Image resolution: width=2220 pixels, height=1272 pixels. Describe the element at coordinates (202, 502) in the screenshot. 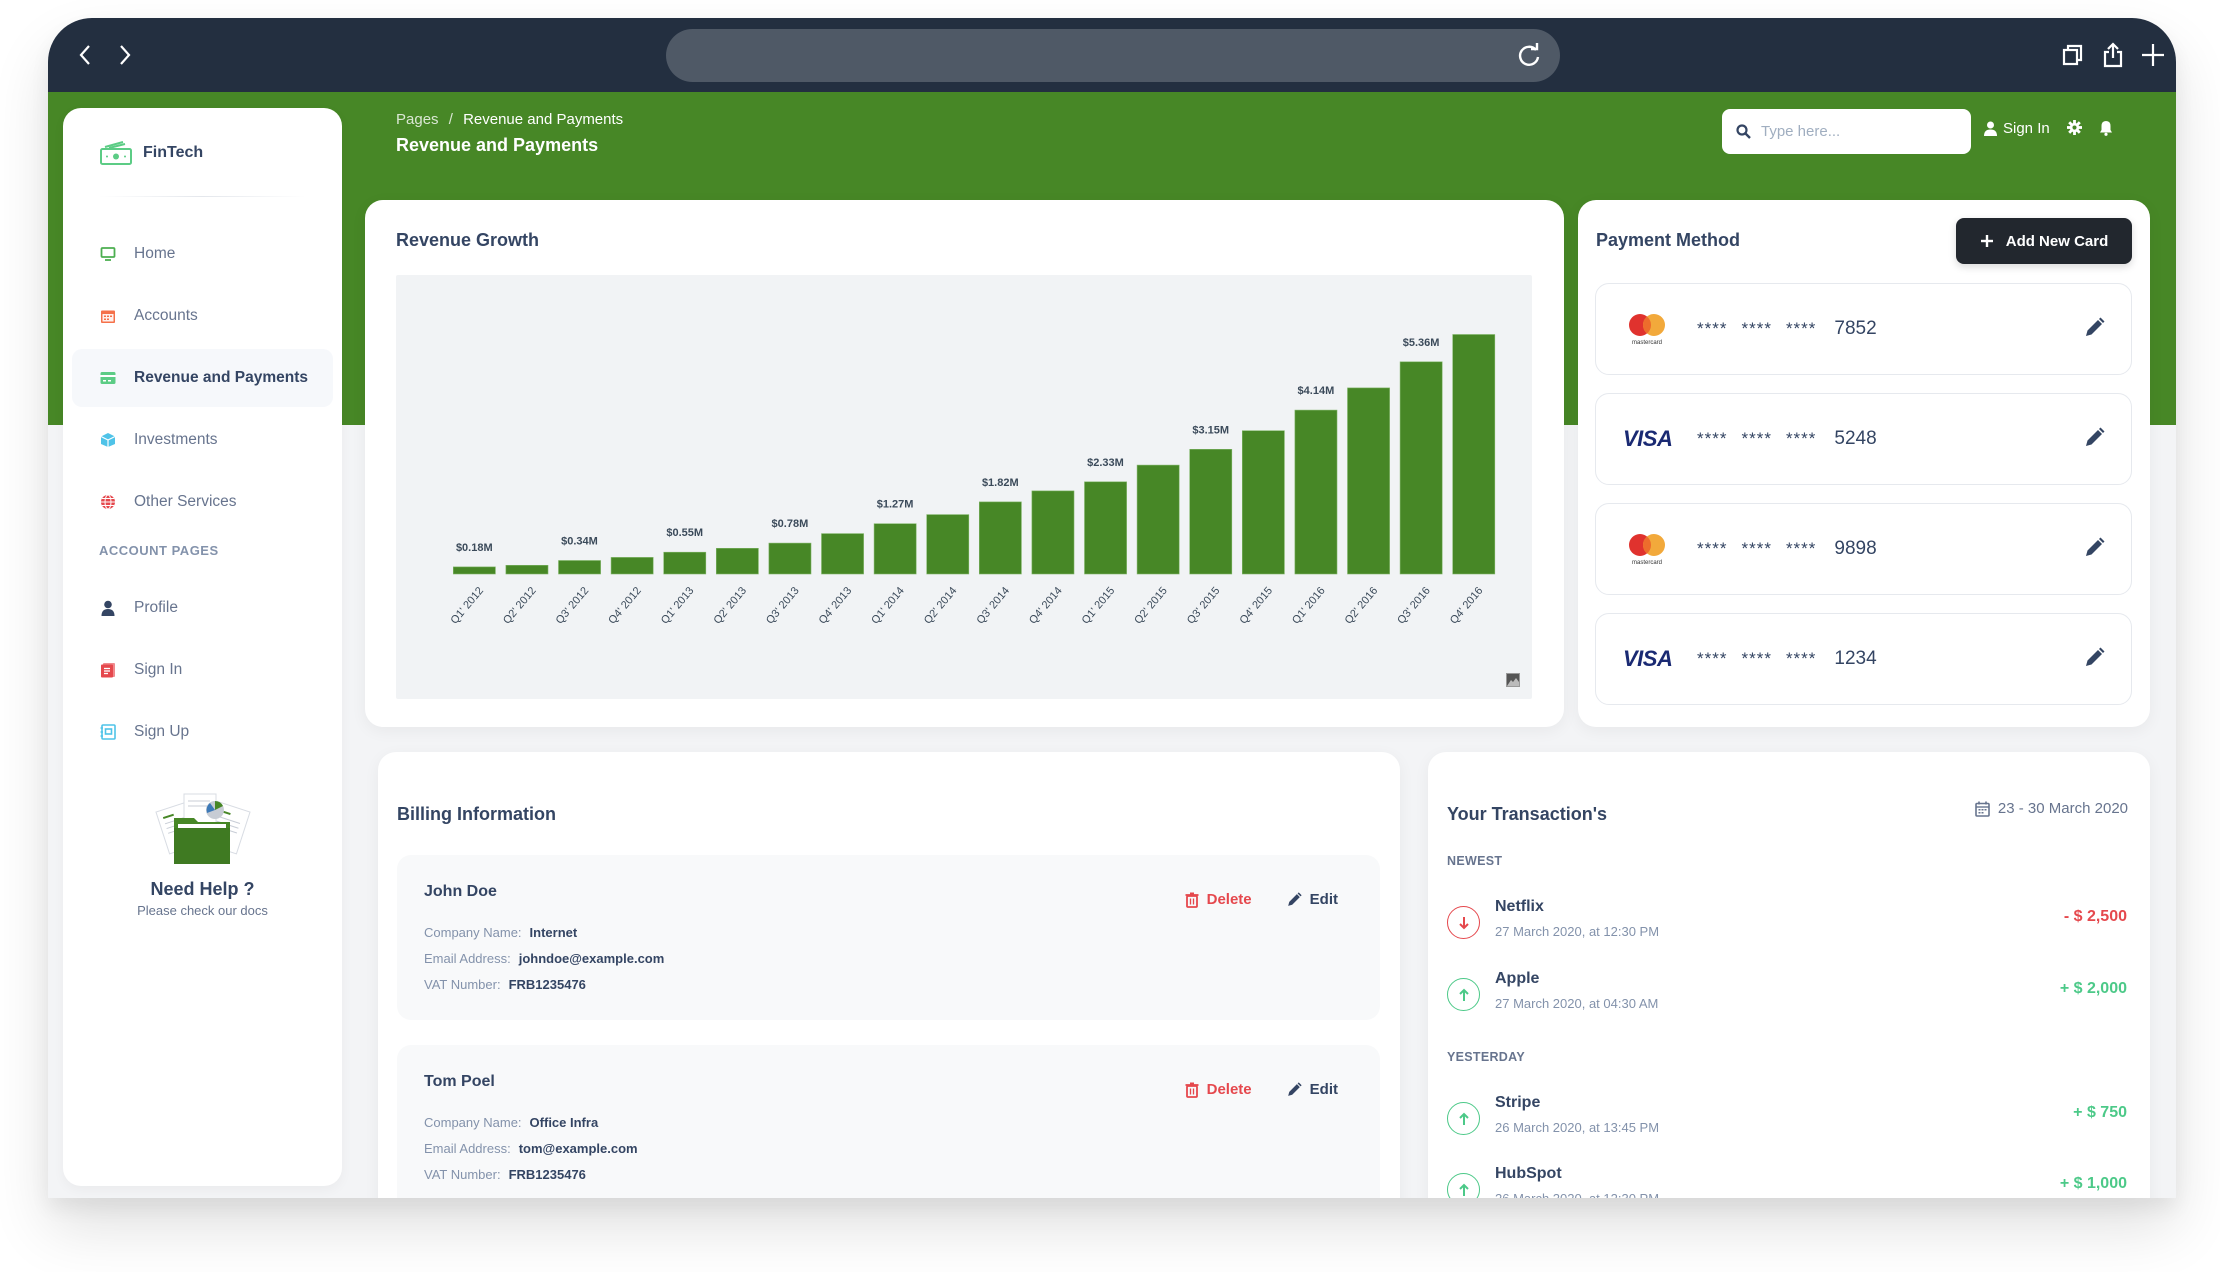

I see `sidebar-item-other-services: Other Services` at that location.